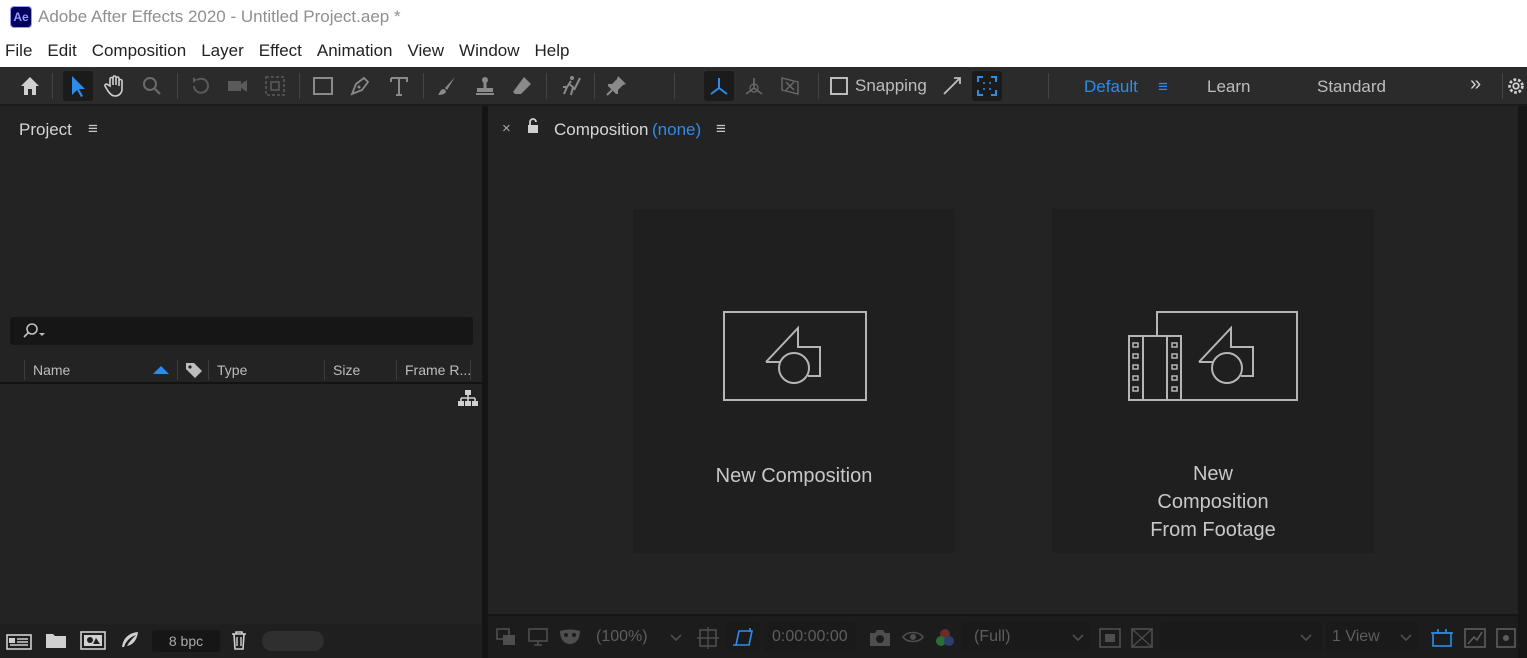  I want to click on new-composition-from-footage-label-2: Composition, so click(1213, 502).